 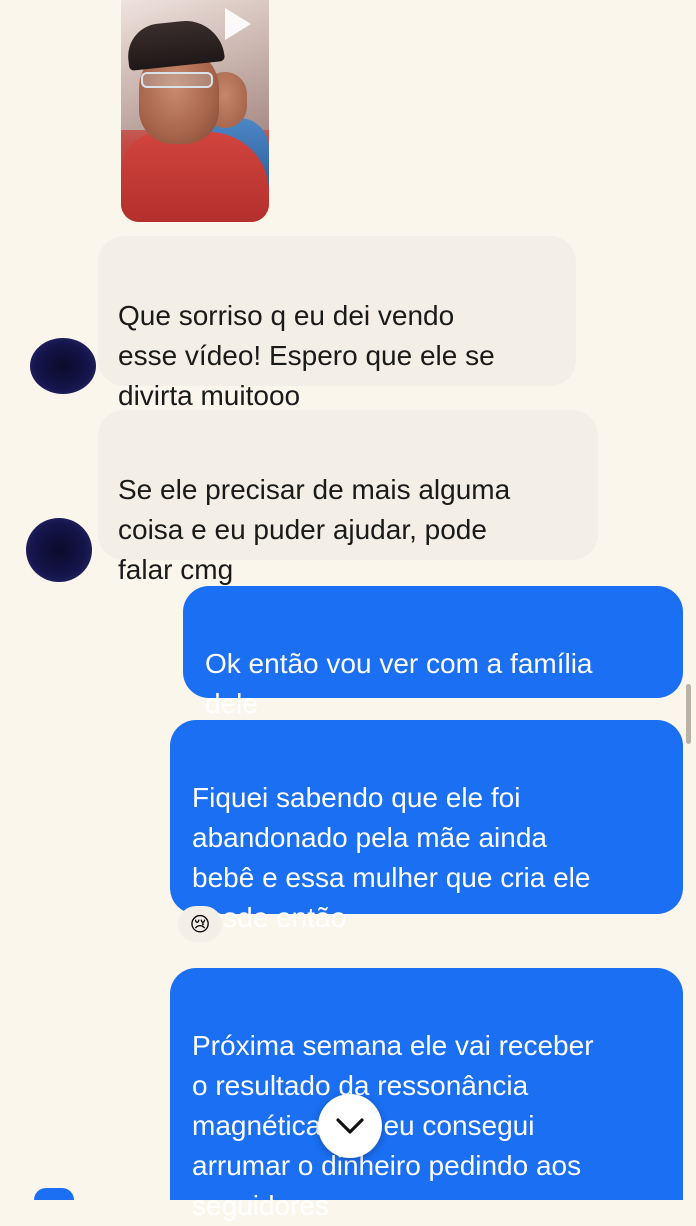 I want to click on scroll-to-bottom-button, so click(x=350, y=1126).